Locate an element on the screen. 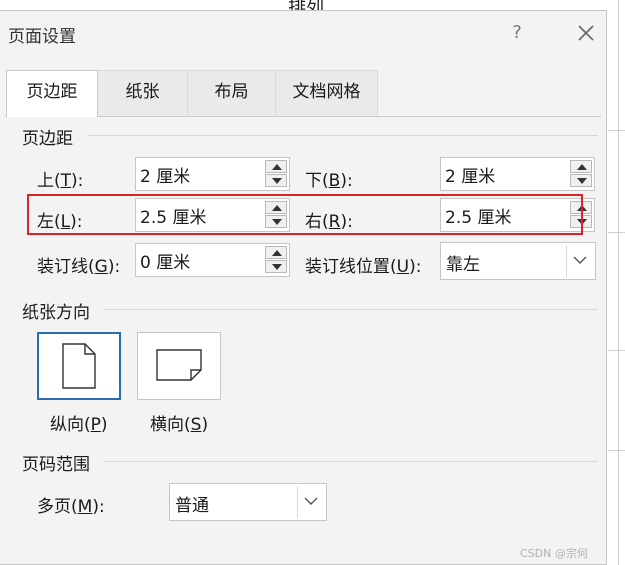  close-icon is located at coordinates (586, 33).